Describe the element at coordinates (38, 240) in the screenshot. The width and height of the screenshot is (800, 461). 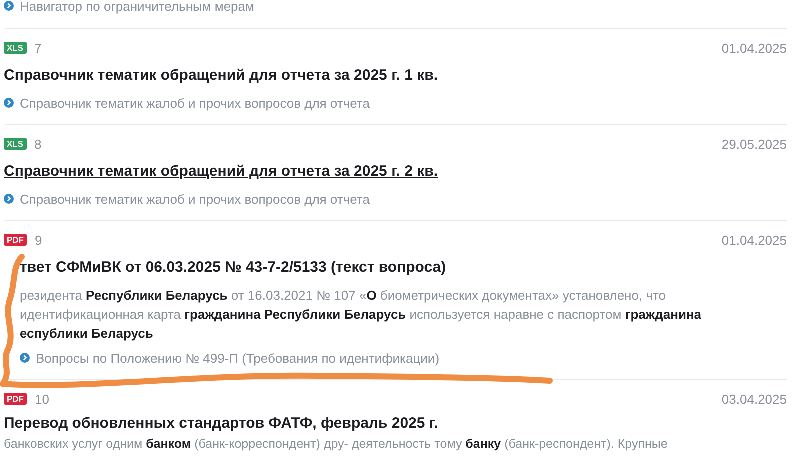
I see `document-number: 9` at that location.